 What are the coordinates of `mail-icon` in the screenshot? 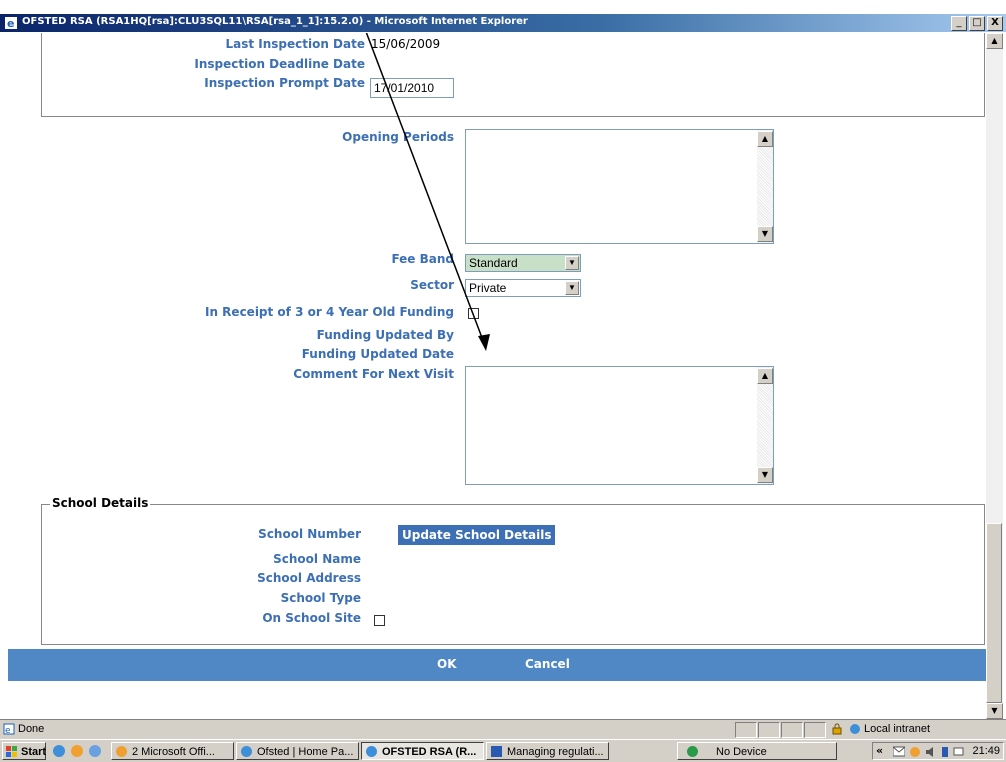 It's located at (899, 751).